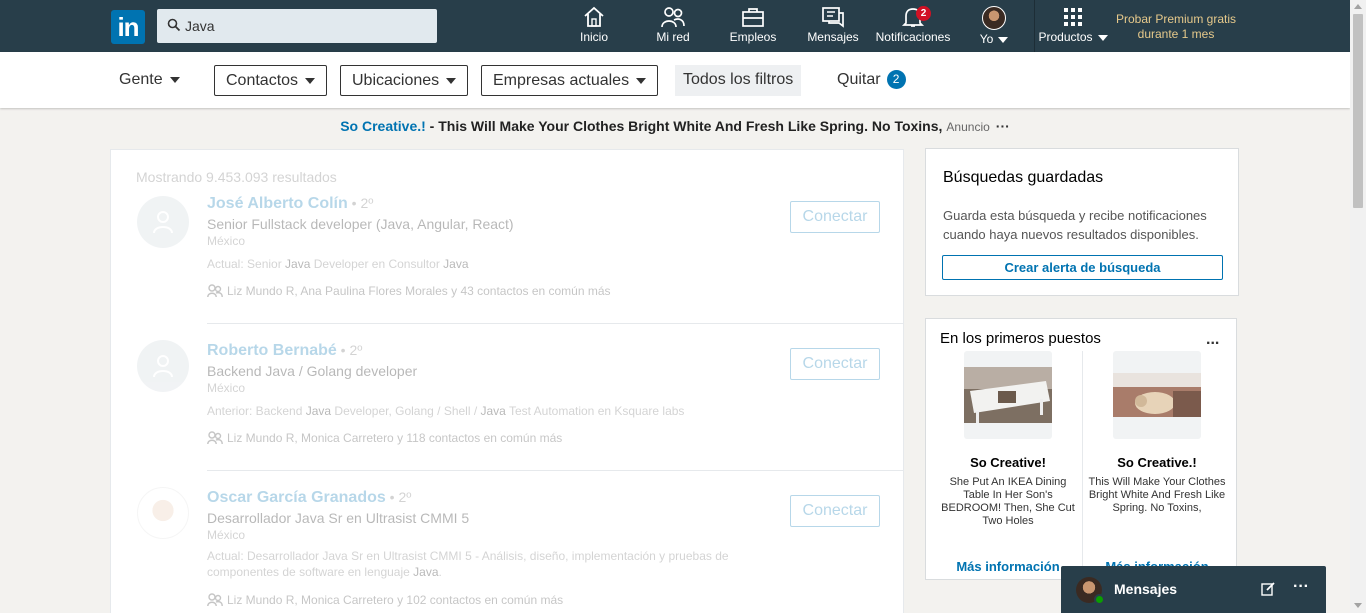 This screenshot has height=613, width=1366. I want to click on briefcase-icon, so click(753, 17).